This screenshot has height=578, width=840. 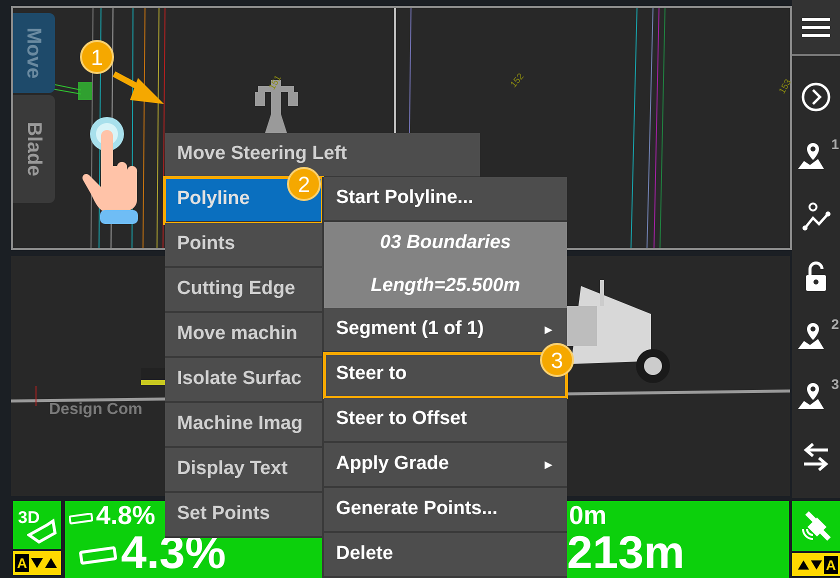 I want to click on distance-reading: 213m, so click(x=626, y=552).